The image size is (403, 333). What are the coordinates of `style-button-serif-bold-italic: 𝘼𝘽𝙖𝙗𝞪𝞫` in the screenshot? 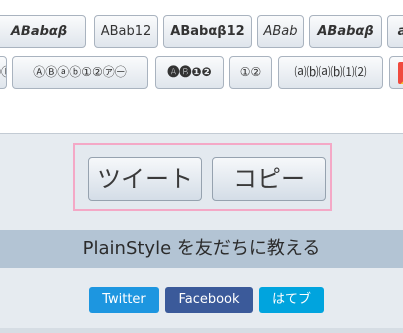 It's located at (43, 31).